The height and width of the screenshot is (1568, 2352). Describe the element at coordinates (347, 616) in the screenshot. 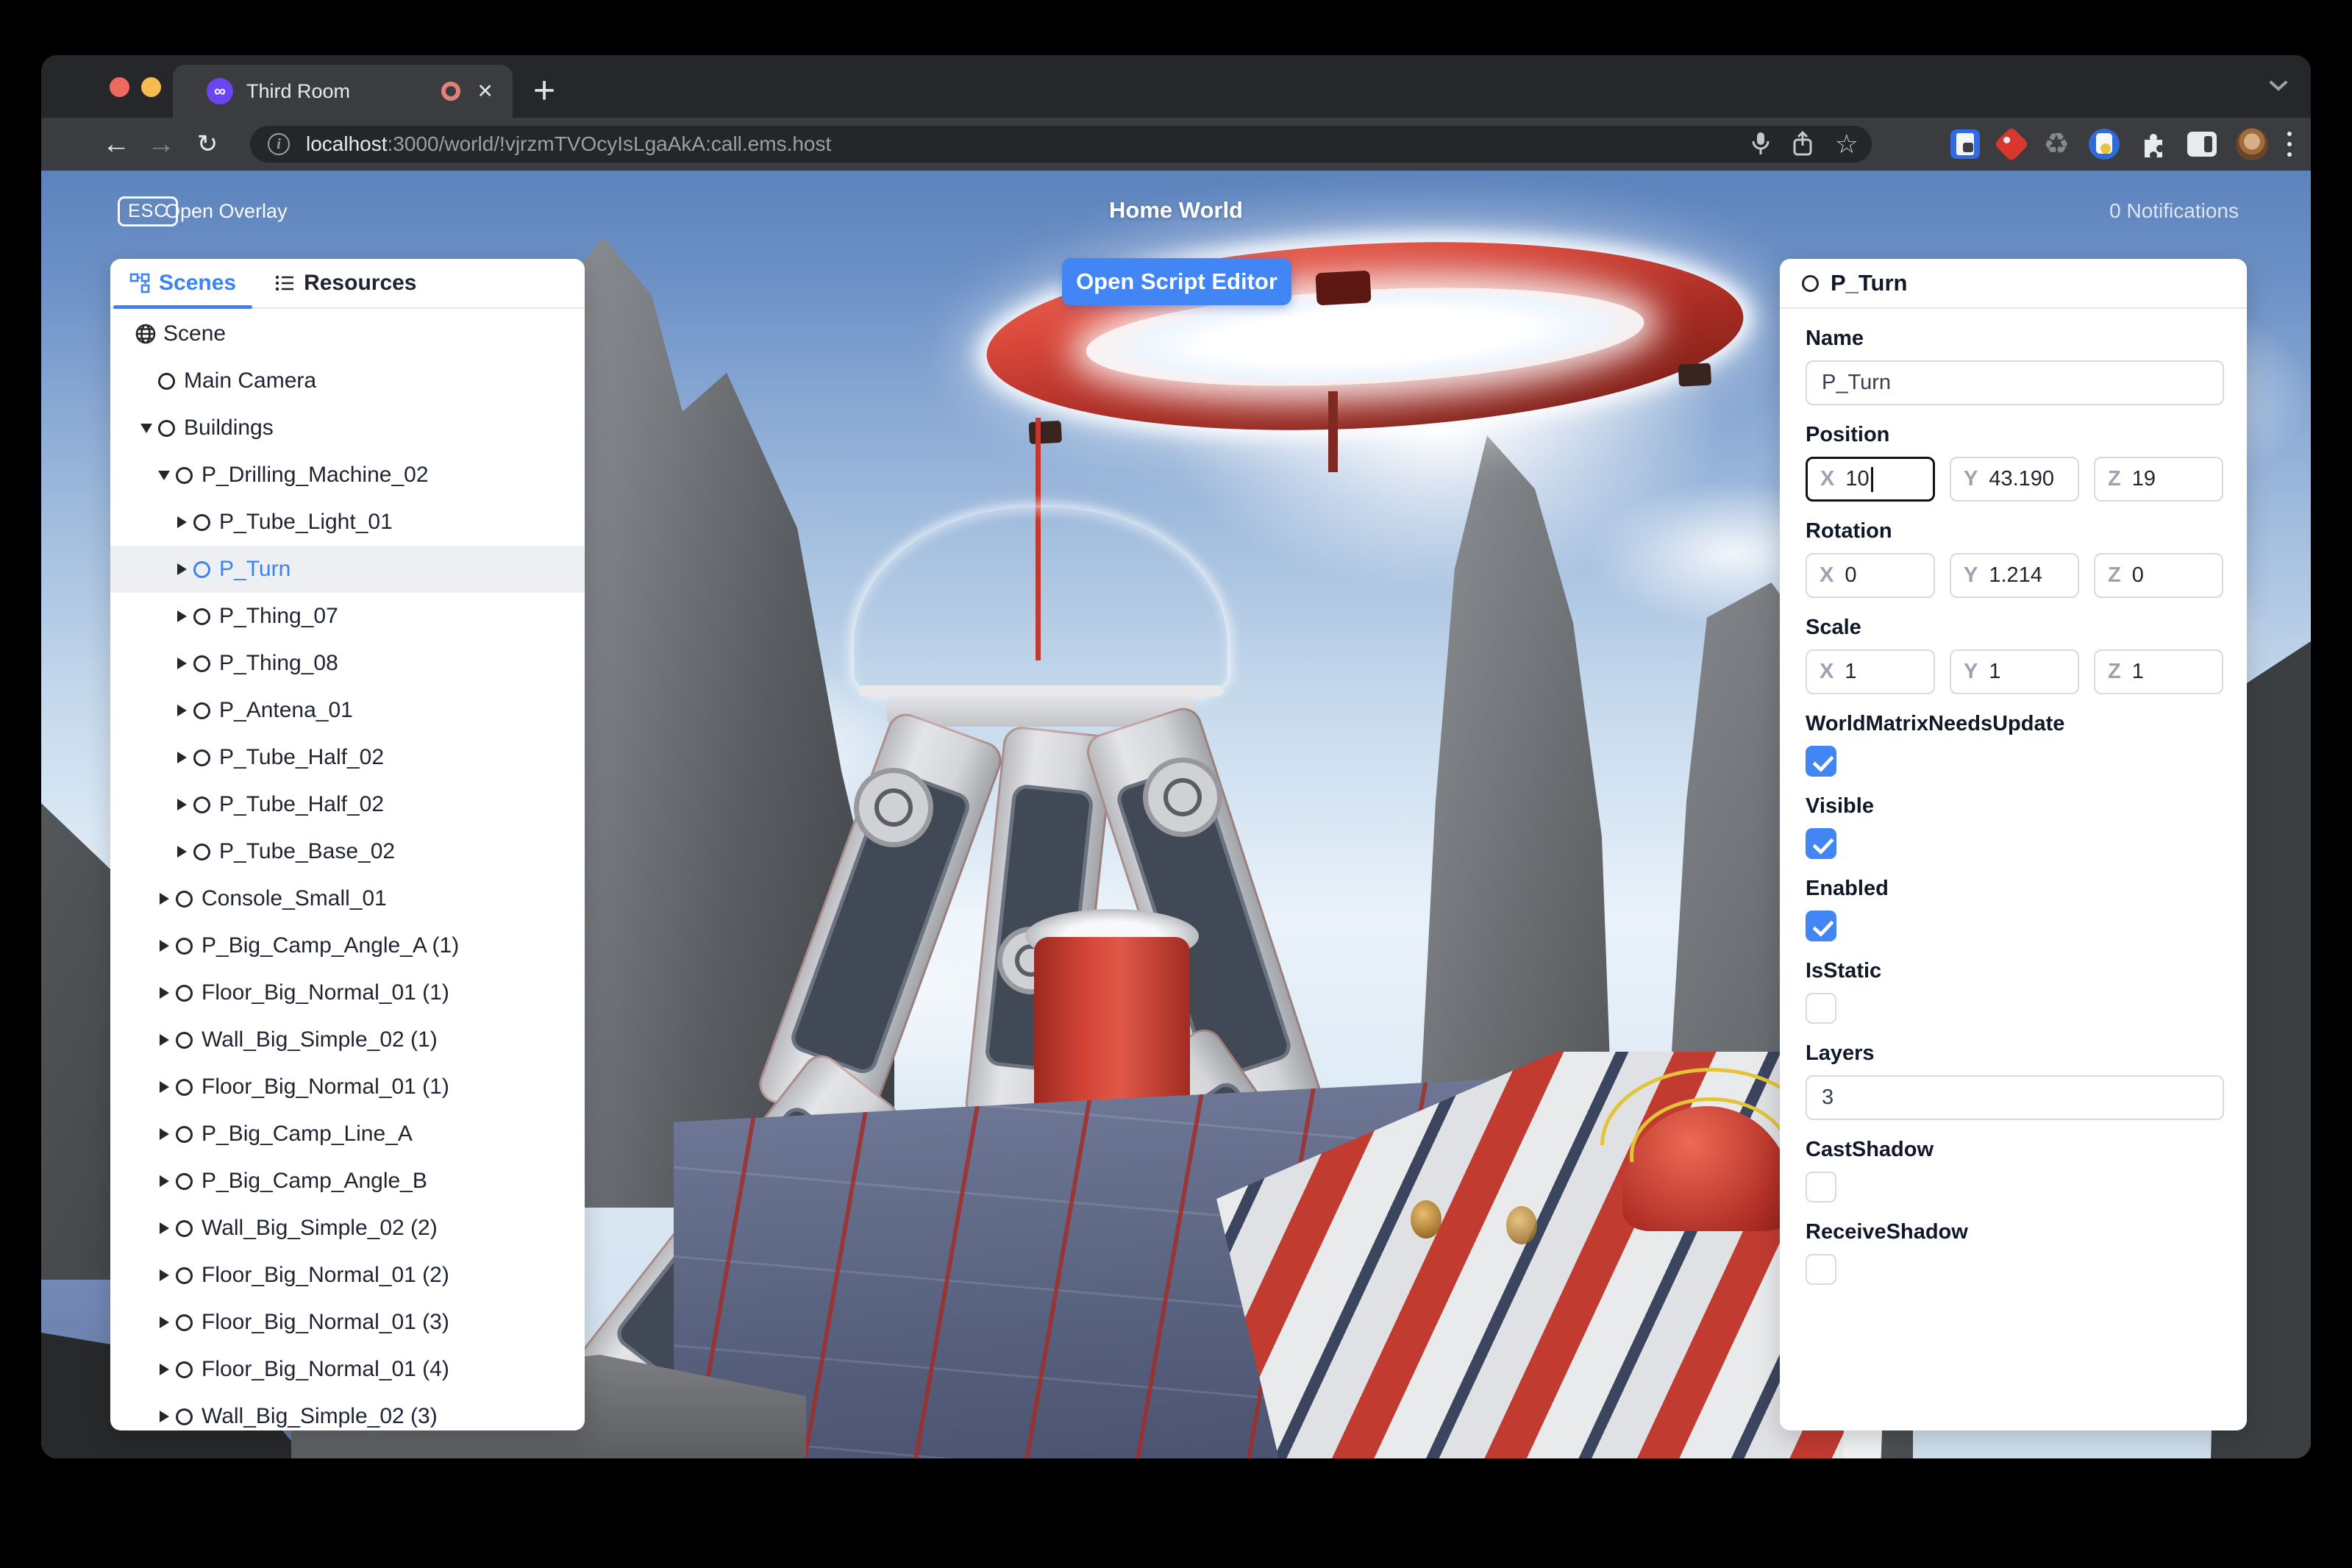

I see `tree-item: P_Thing_07` at that location.